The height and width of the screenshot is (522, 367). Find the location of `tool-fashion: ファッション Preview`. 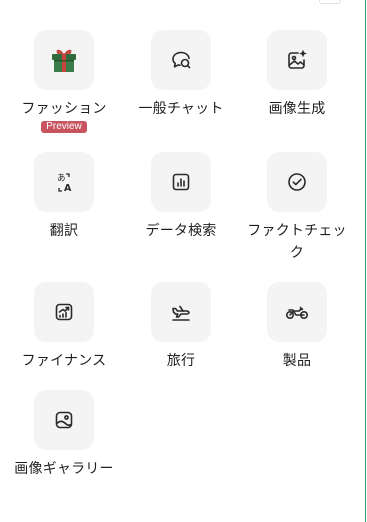

tool-fashion: ファッション Preview is located at coordinates (64, 81).